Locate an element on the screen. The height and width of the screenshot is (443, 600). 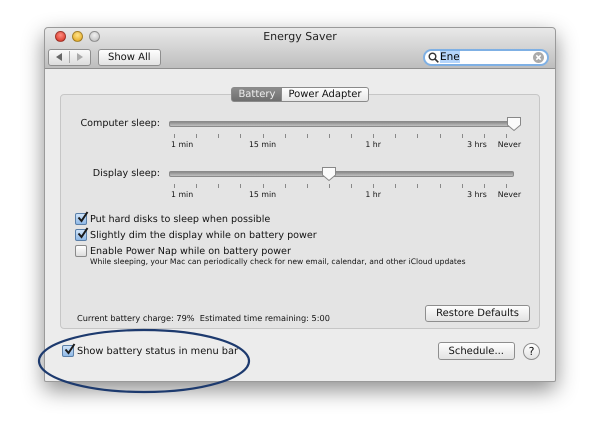
restore-defaults-button: Restore Defaults is located at coordinates (477, 313).